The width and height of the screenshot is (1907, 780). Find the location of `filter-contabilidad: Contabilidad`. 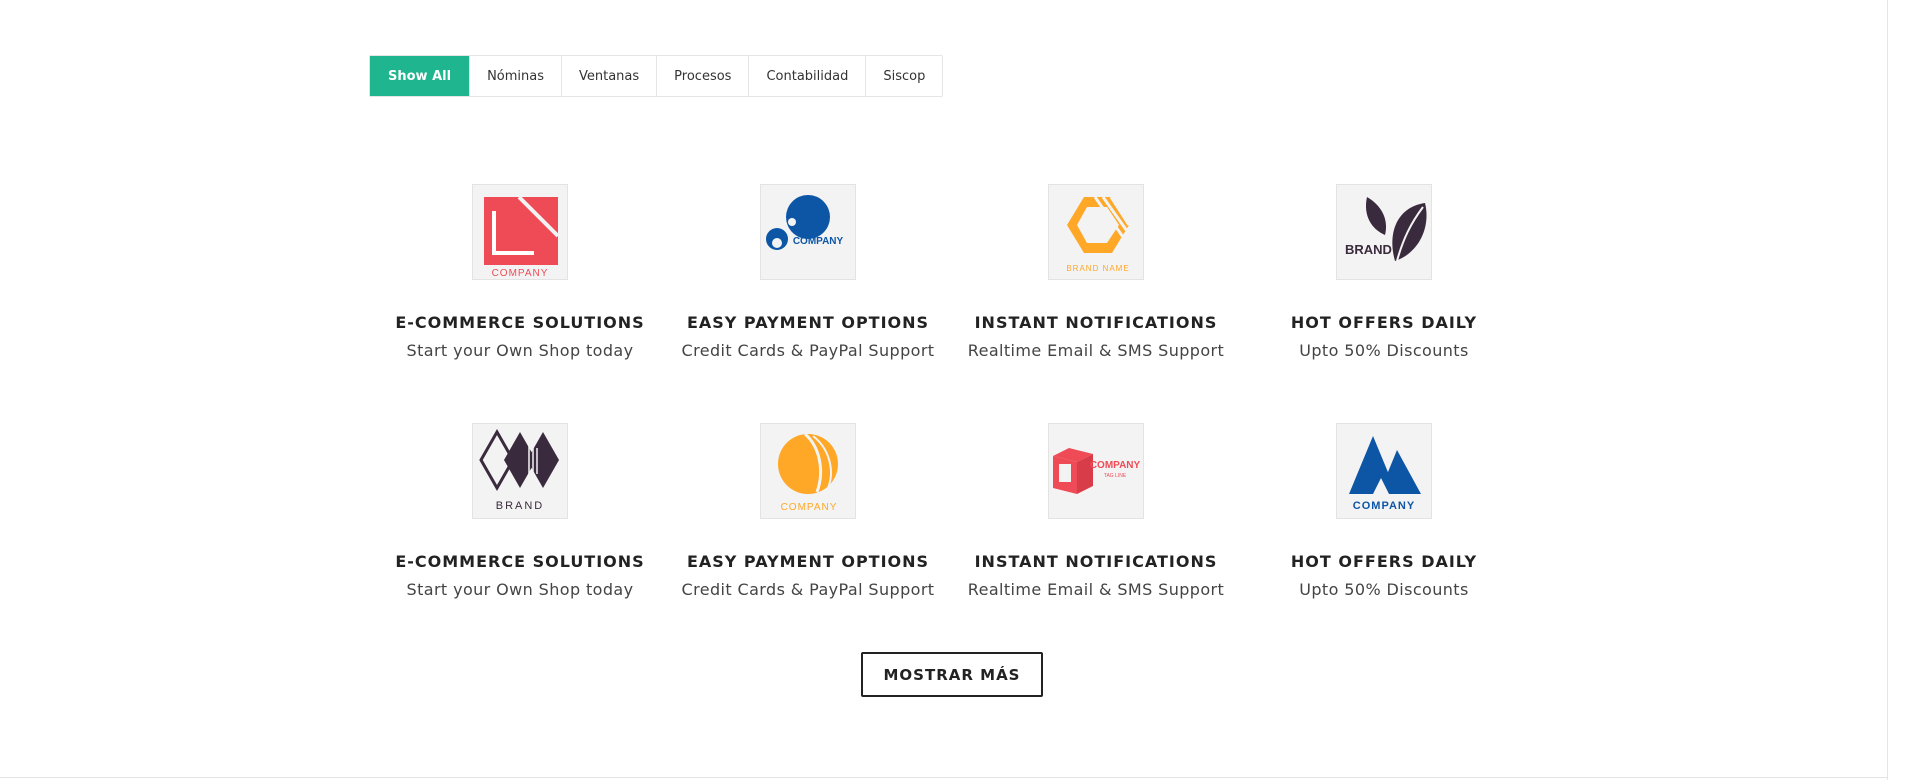

filter-contabilidad: Contabilidad is located at coordinates (806, 76).